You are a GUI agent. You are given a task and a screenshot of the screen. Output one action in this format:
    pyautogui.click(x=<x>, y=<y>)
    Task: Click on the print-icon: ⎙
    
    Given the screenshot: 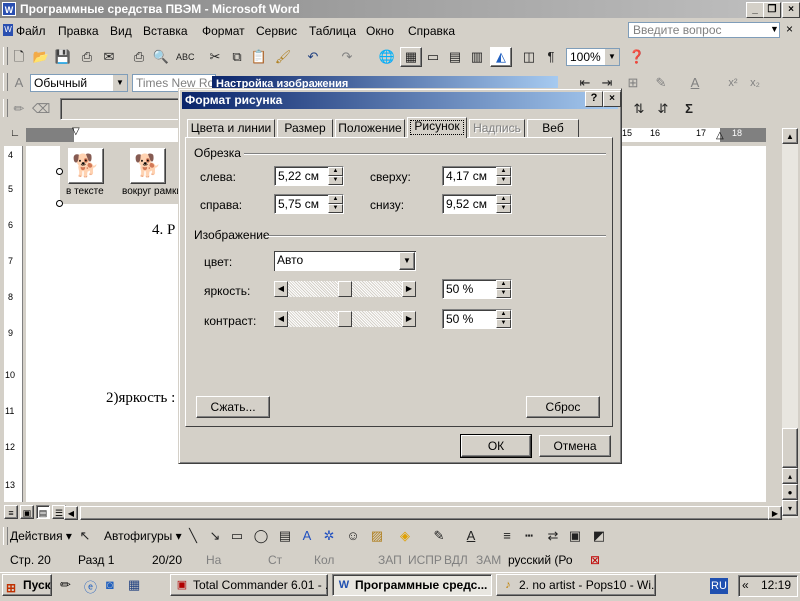 What is the action you would take?
    pyautogui.click(x=139, y=57)
    